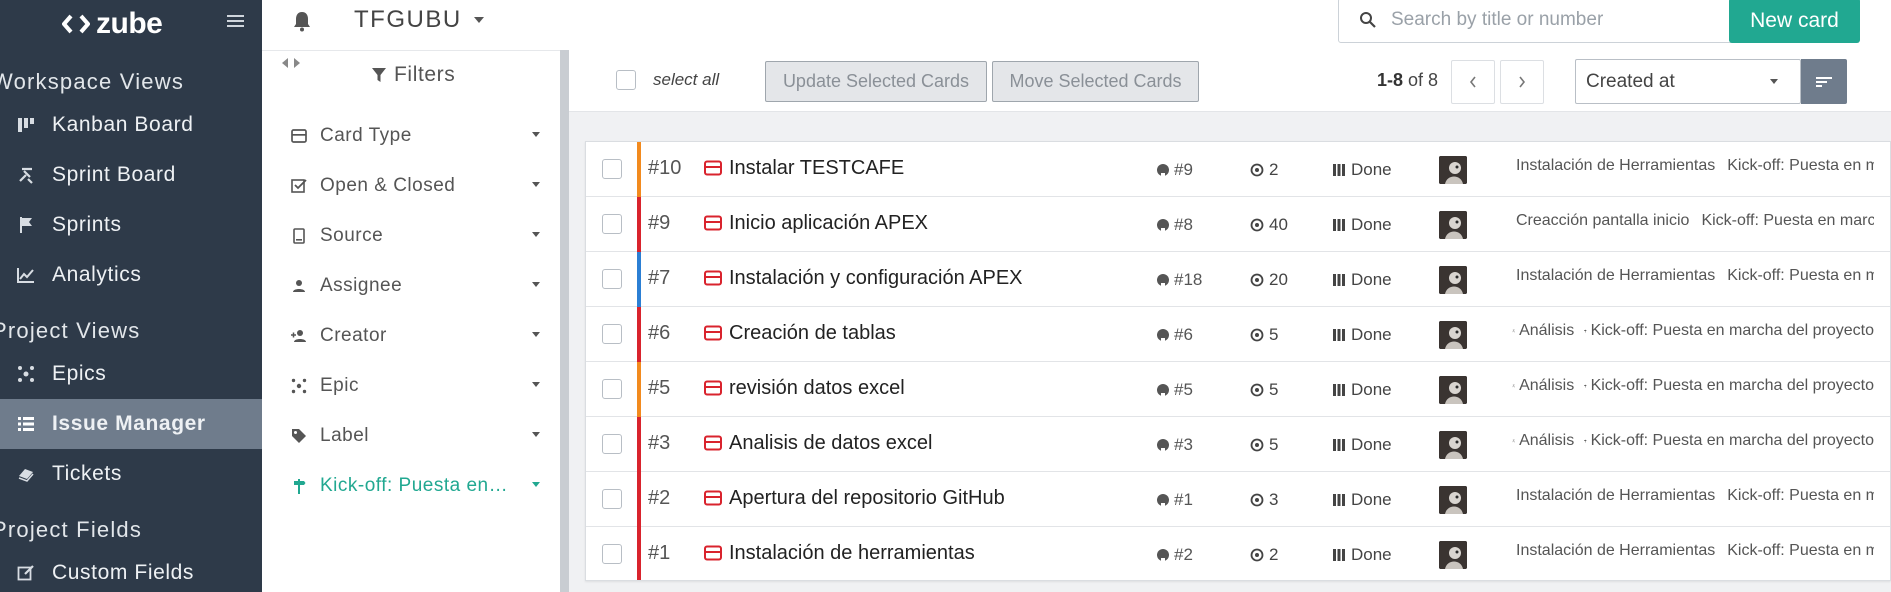  I want to click on card-points: 40, so click(1269, 225).